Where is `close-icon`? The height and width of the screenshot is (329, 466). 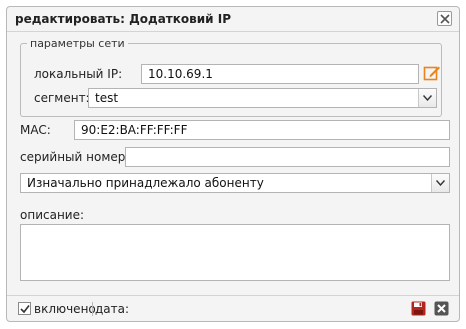 close-icon is located at coordinates (445, 19).